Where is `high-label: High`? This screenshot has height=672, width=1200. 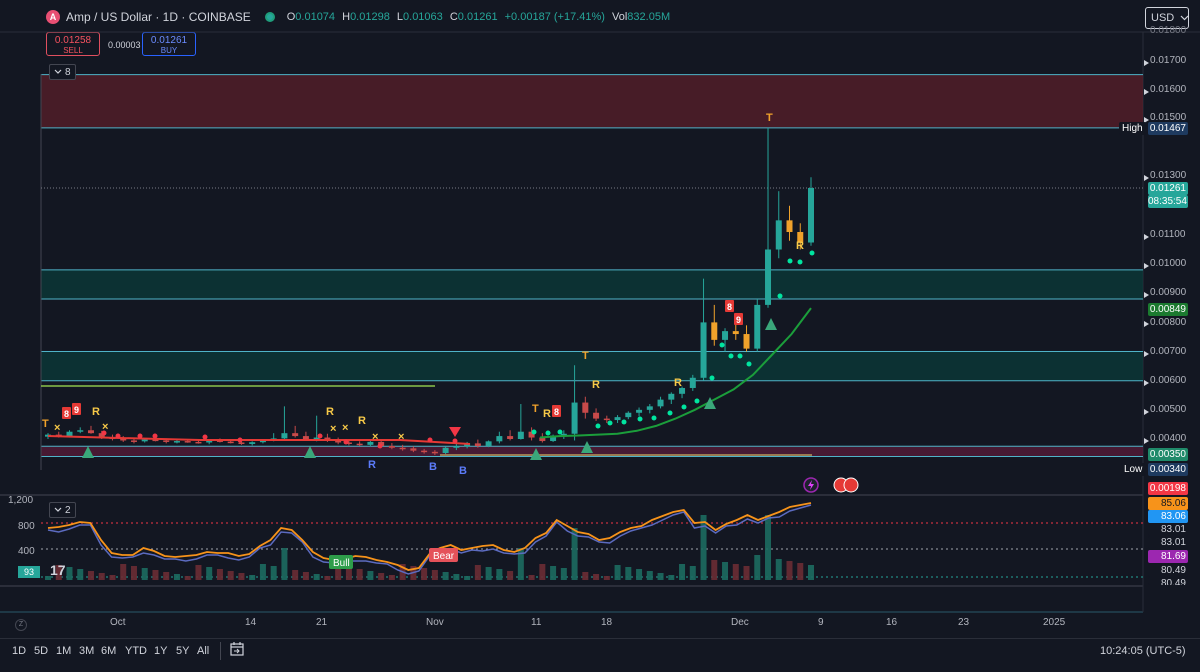 high-label: High is located at coordinates (1132, 128).